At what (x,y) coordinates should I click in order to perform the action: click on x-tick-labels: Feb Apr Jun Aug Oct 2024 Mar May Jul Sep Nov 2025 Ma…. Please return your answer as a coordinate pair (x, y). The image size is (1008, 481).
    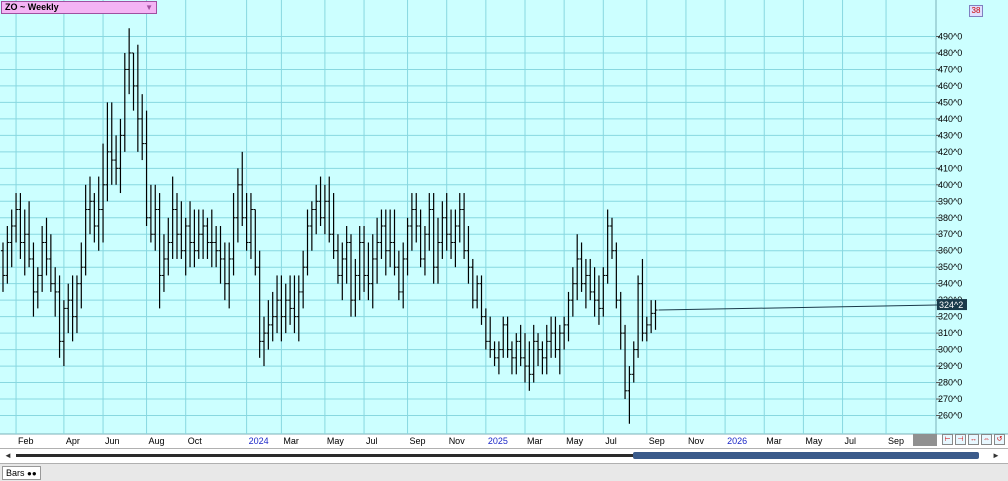
    Looking at the image, I should click on (461, 441).